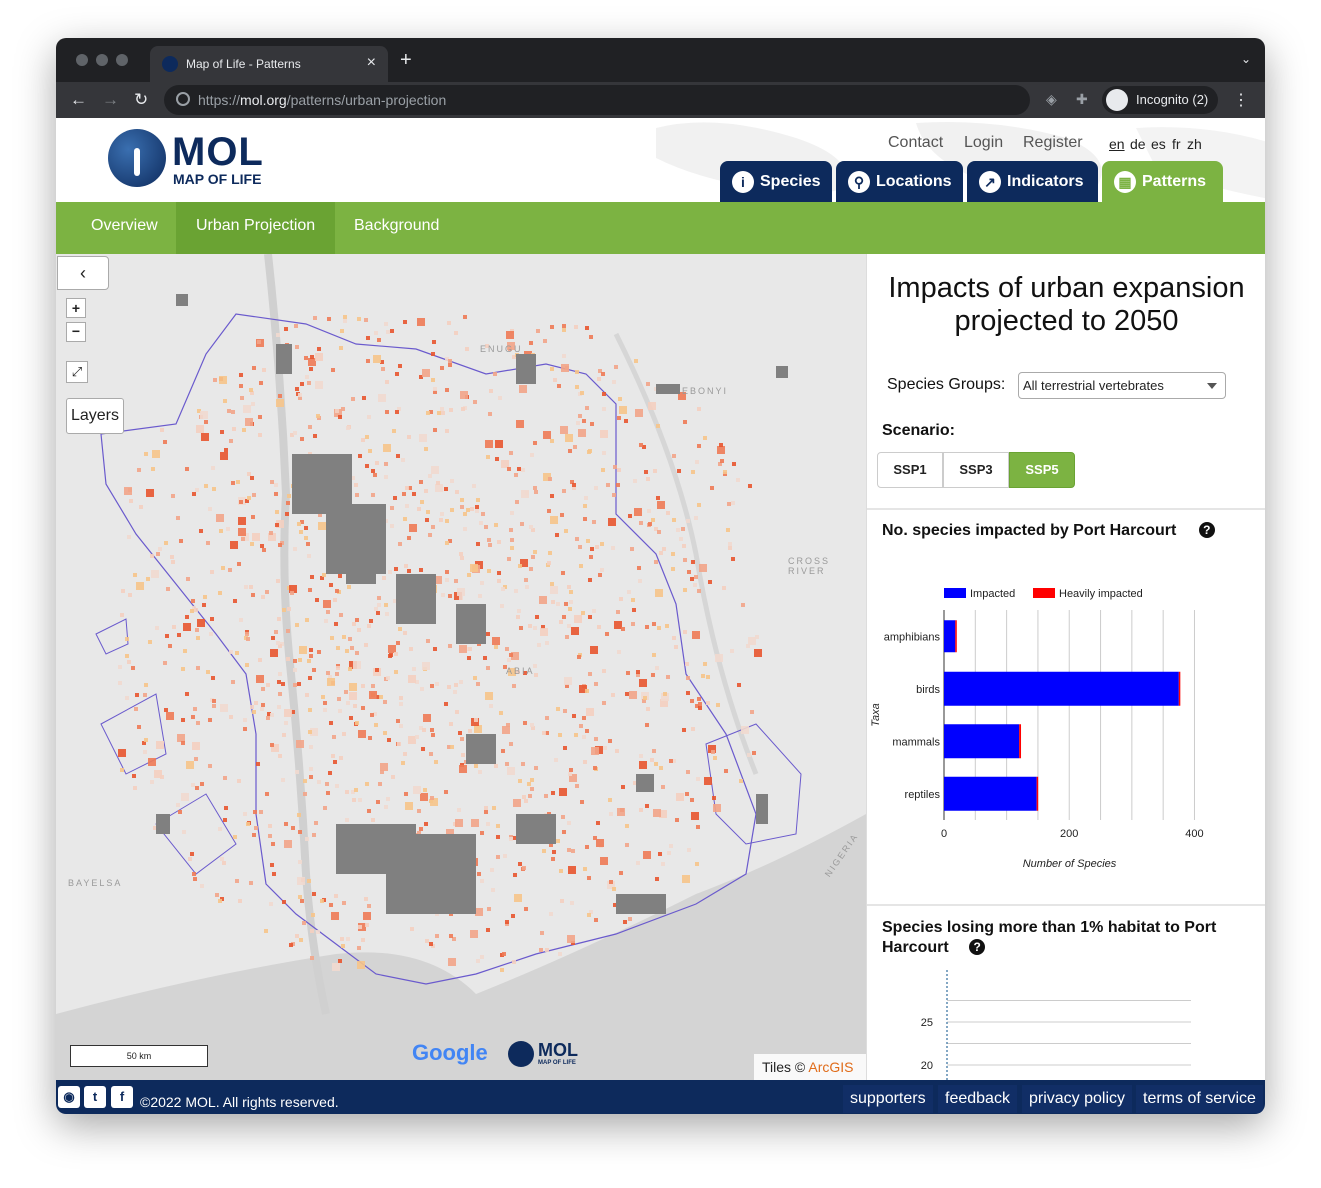  What do you see at coordinates (269, 64) in the screenshot?
I see `browser-tab: Map of Life - Patterns ×` at bounding box center [269, 64].